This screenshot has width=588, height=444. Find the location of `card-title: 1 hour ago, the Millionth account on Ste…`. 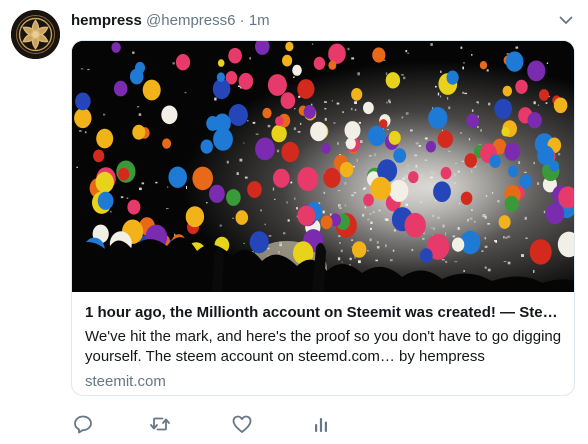

card-title: 1 hour ago, the Millionth account on Ste… is located at coordinates (323, 313).